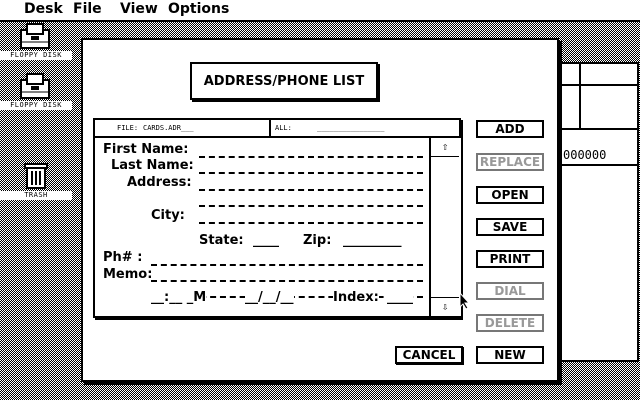 The width and height of the screenshot is (640, 400). I want to click on cancel-button: CANCEL, so click(429, 355).